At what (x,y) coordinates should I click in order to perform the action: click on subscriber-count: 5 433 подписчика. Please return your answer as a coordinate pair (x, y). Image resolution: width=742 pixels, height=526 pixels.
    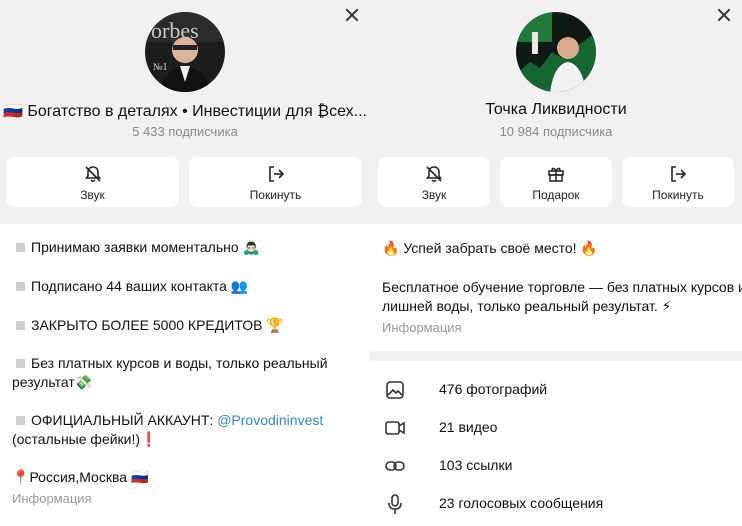
    Looking at the image, I should click on (185, 131).